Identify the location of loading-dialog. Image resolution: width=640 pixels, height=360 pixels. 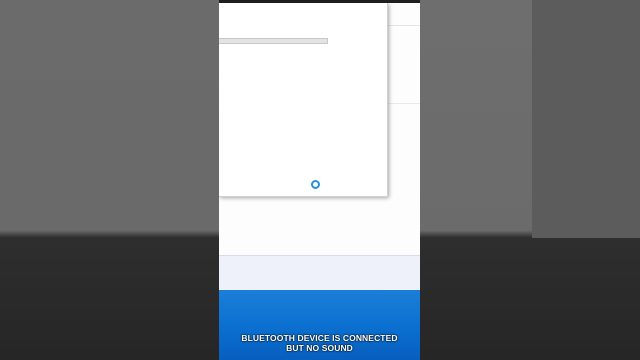
(303, 100).